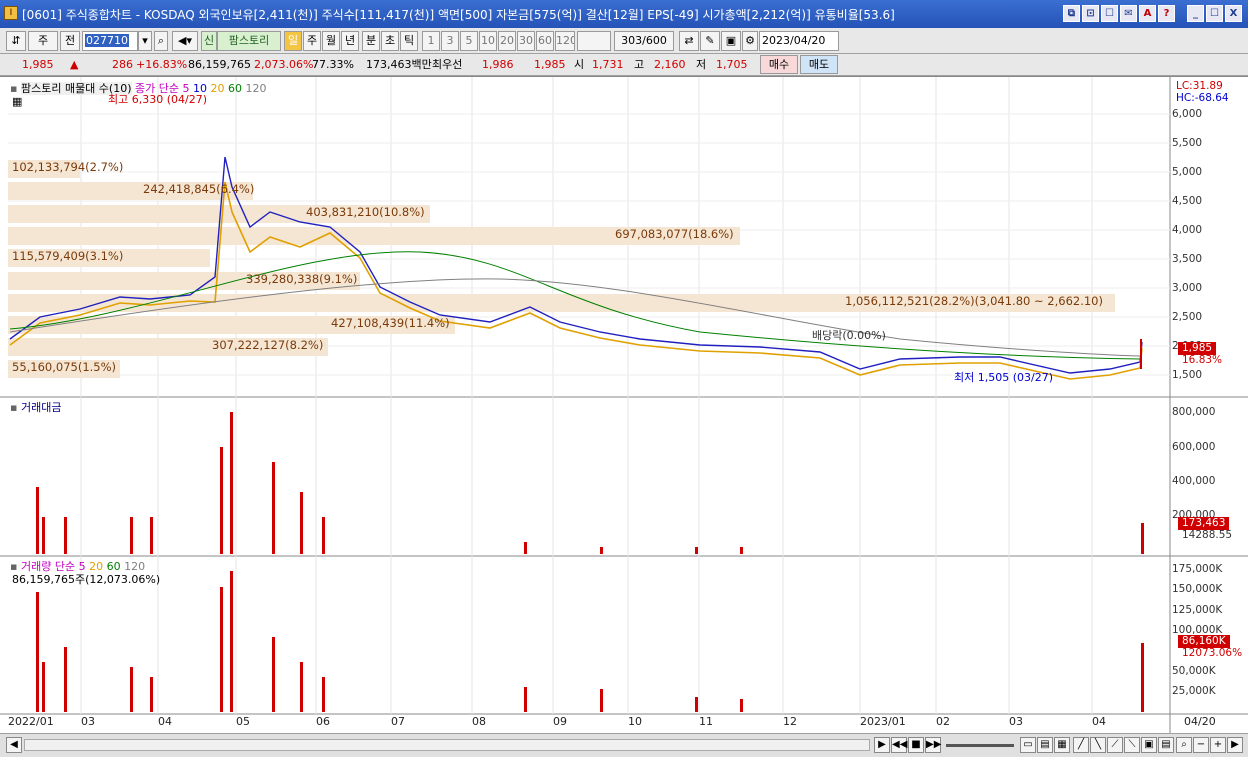 The height and width of the screenshot is (757, 1248). I want to click on code-dropdown-icon: ▾, so click(145, 41).